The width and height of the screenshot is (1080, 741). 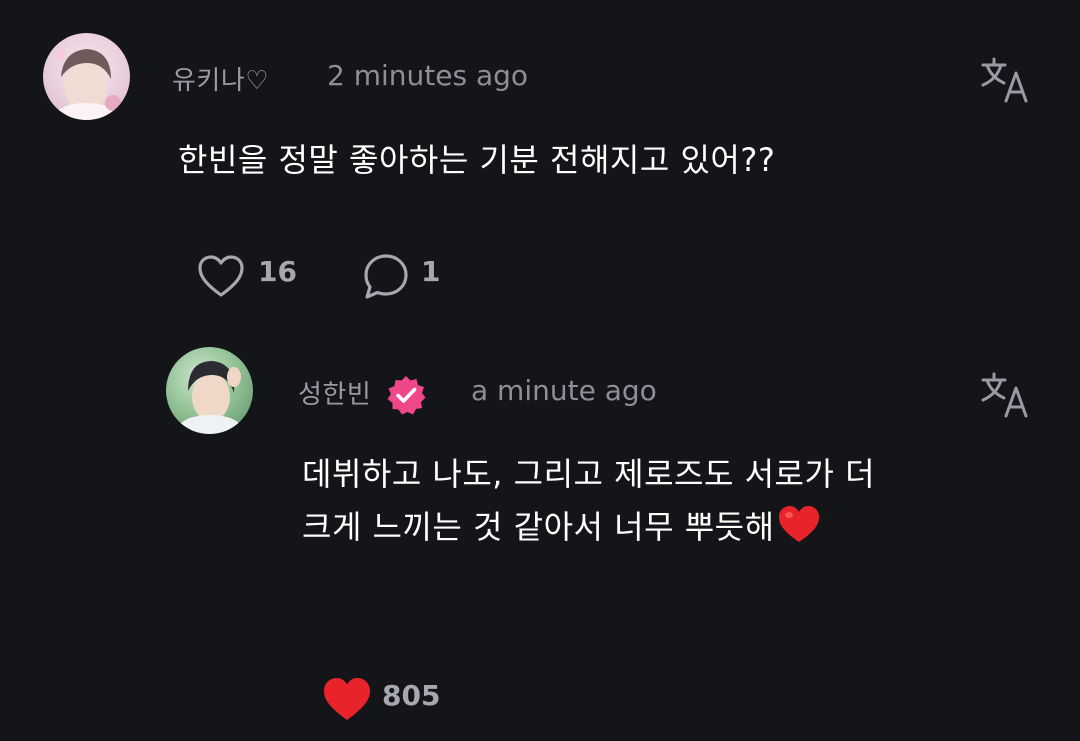 What do you see at coordinates (277, 271) in the screenshot?
I see `like-count: 16` at bounding box center [277, 271].